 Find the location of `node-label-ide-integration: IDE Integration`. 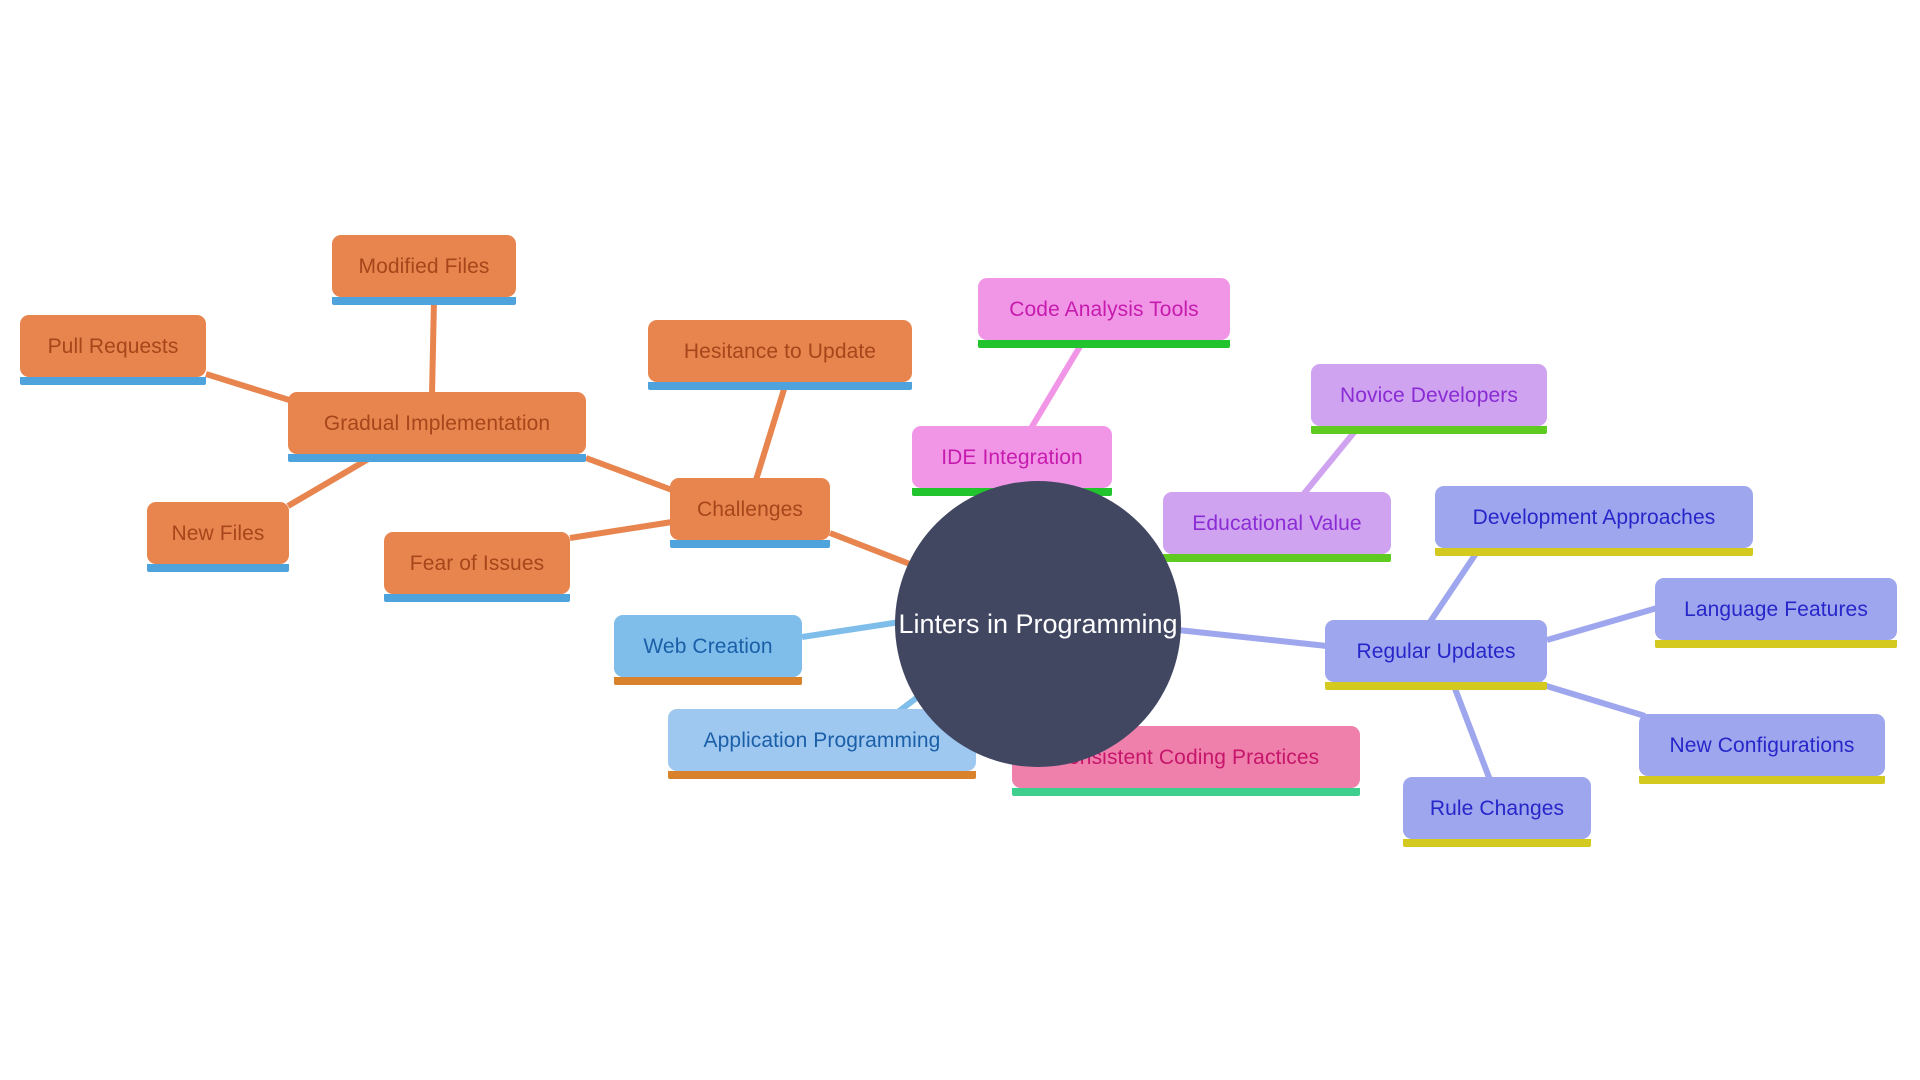

node-label-ide-integration: IDE Integration is located at coordinates (1012, 457).